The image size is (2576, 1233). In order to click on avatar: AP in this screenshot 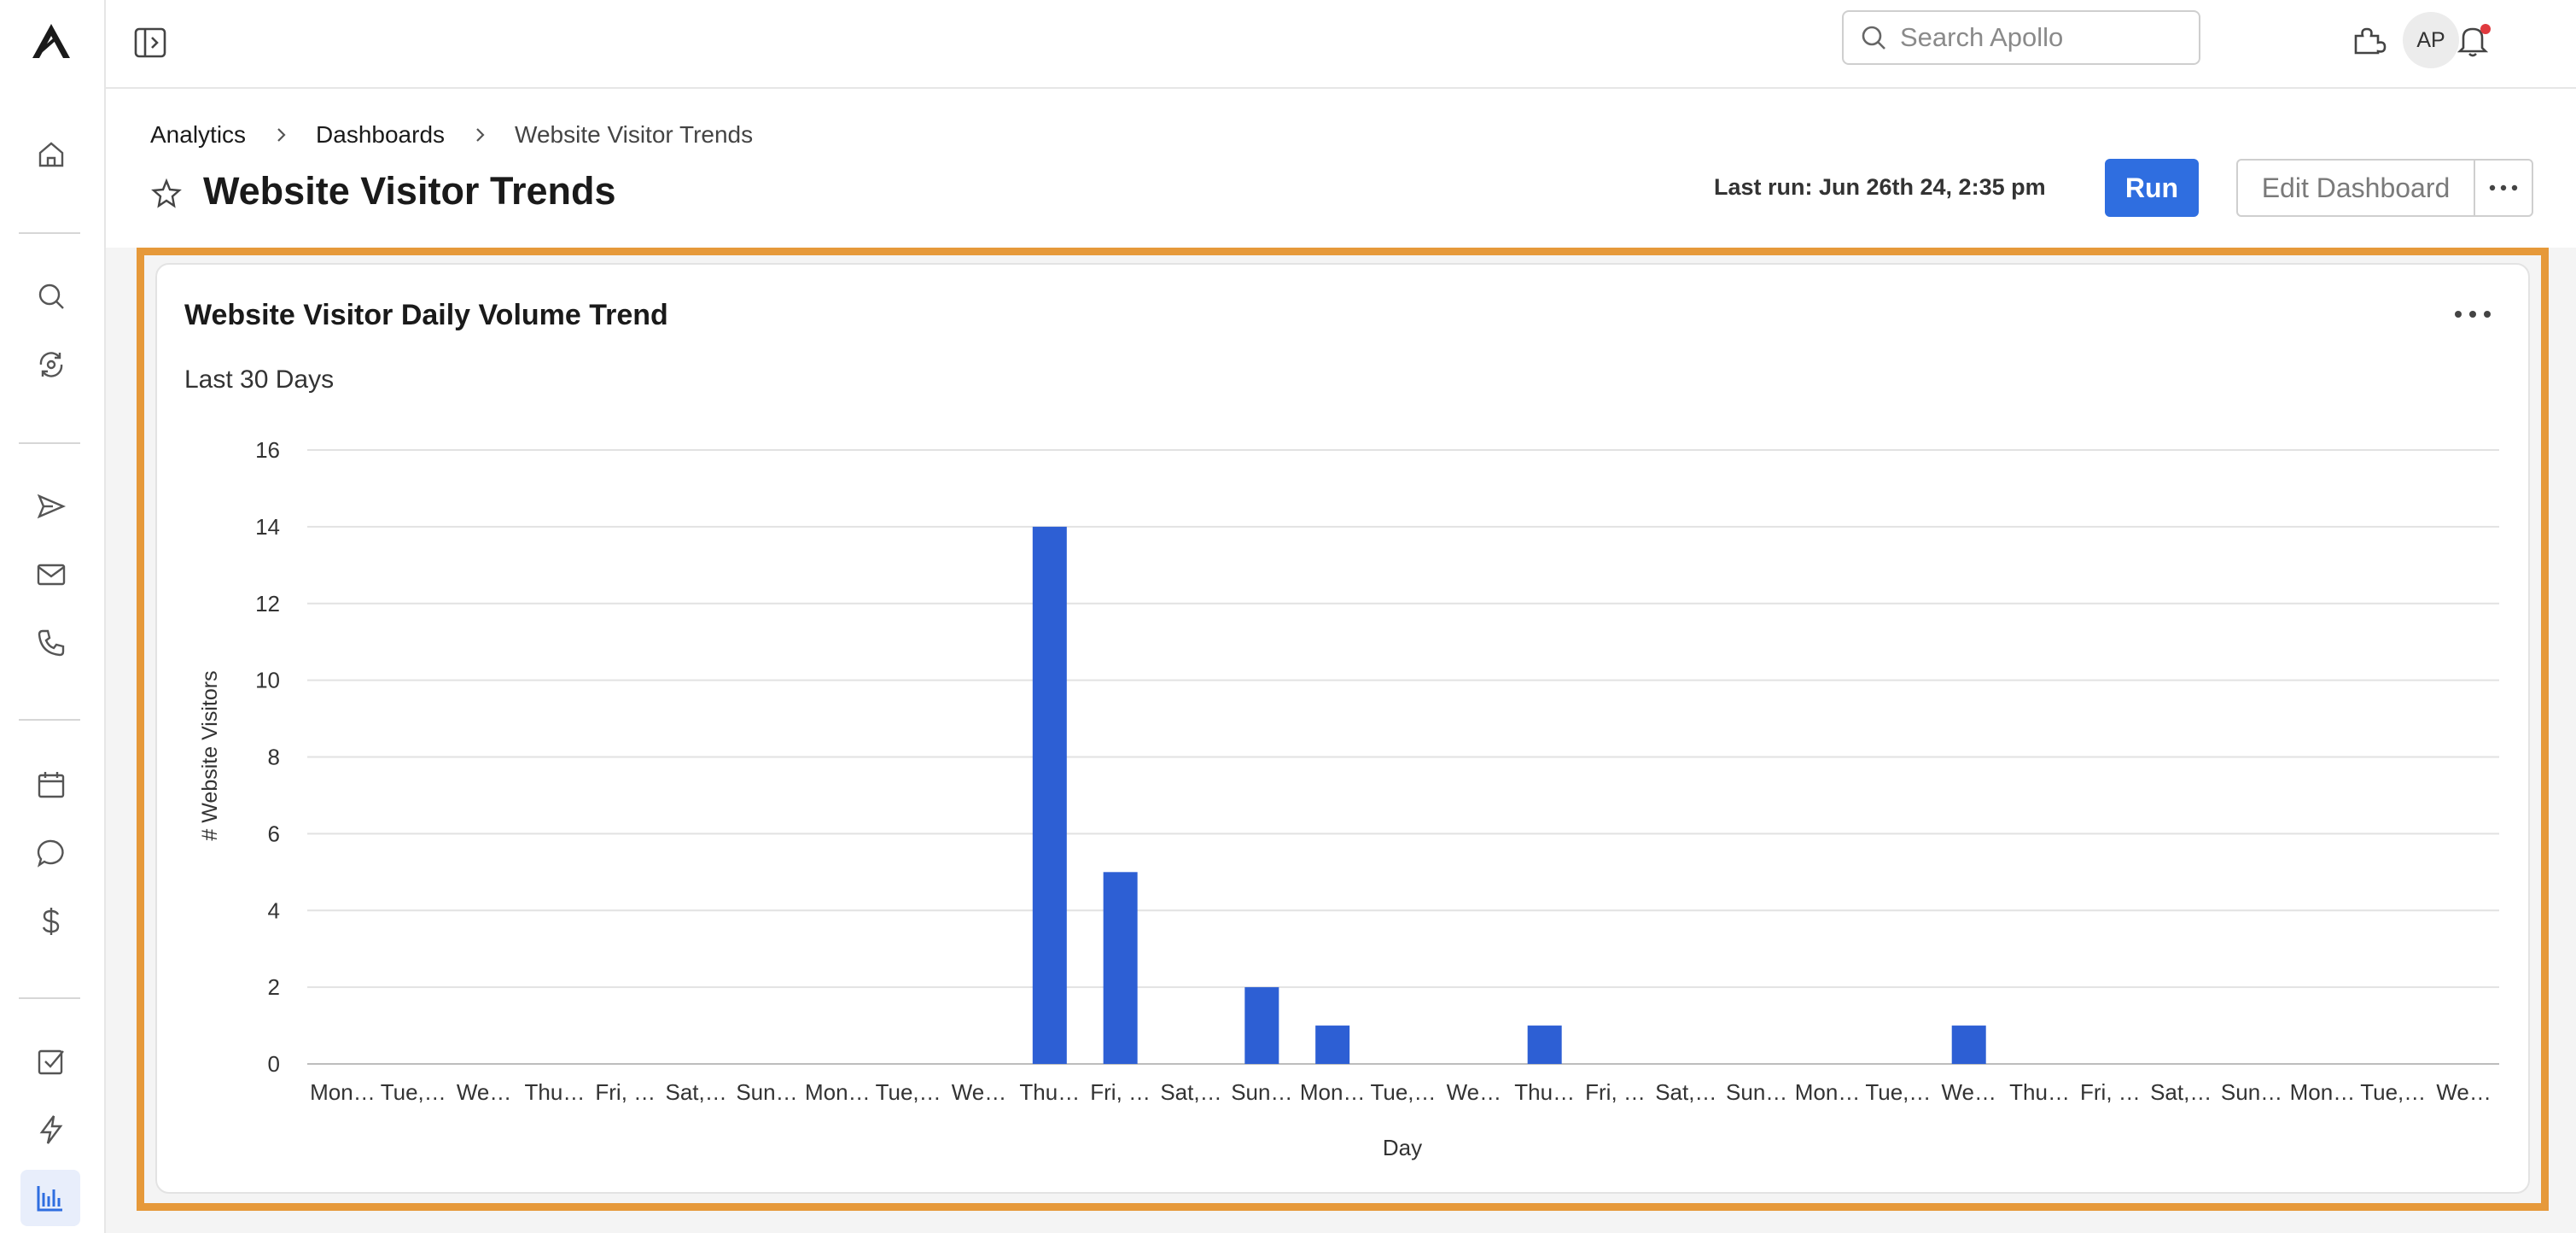, I will do `click(2431, 40)`.